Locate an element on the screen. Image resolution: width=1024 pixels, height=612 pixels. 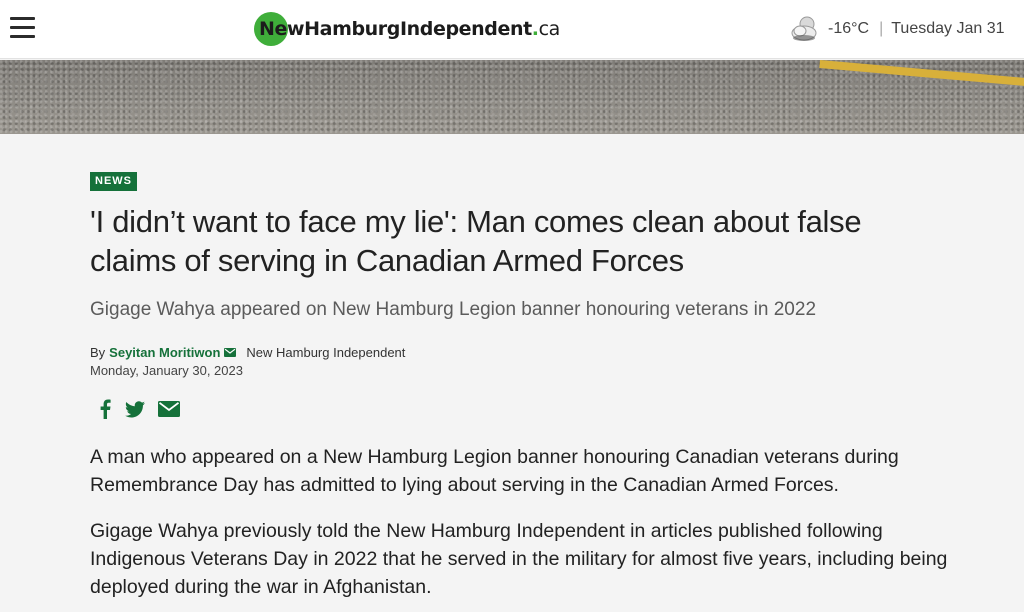
logo-text: NewHamburgIndependent.ca is located at coordinates (407, 29).